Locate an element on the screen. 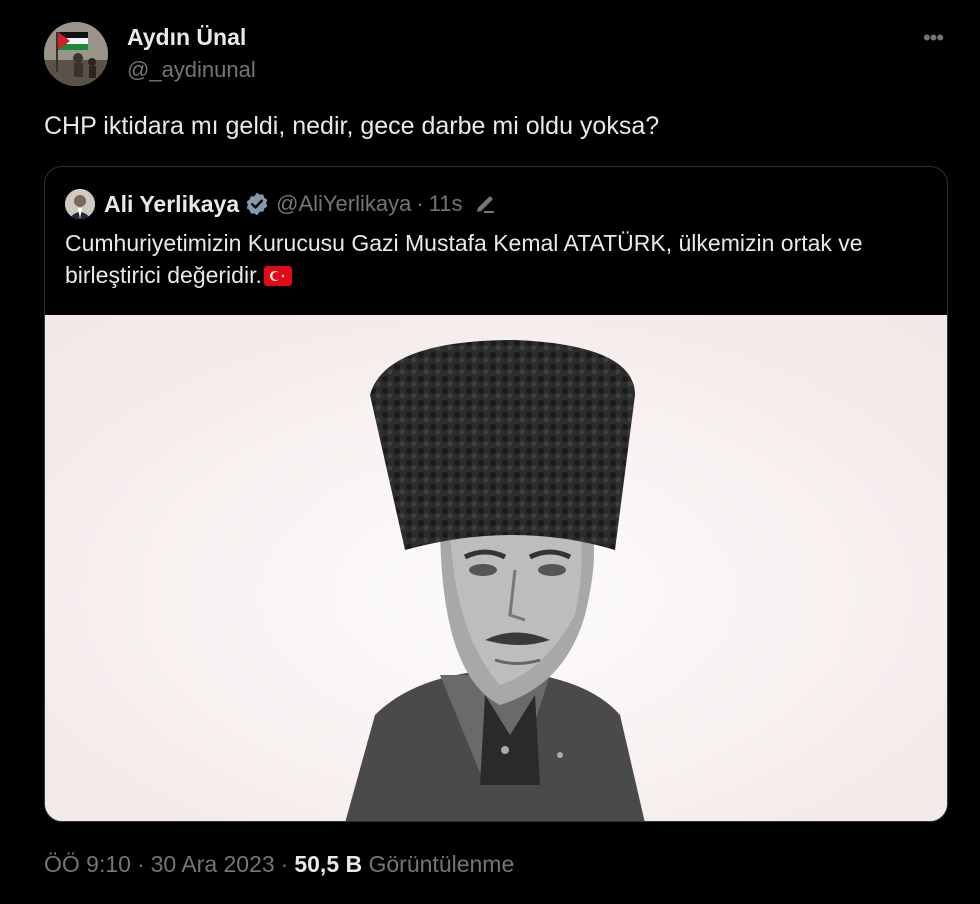 The height and width of the screenshot is (904, 980). author-avatar is located at coordinates (76, 54).